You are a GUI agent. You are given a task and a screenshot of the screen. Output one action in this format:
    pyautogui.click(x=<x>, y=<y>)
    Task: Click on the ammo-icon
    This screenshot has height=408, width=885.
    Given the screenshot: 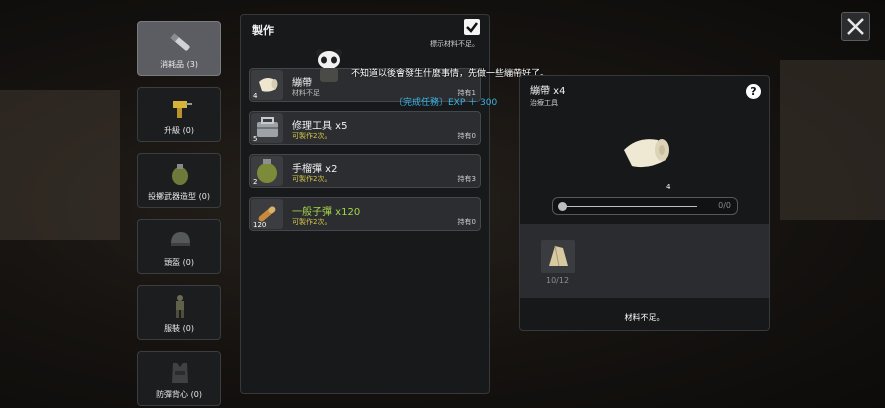 What is the action you would take?
    pyautogui.click(x=180, y=42)
    